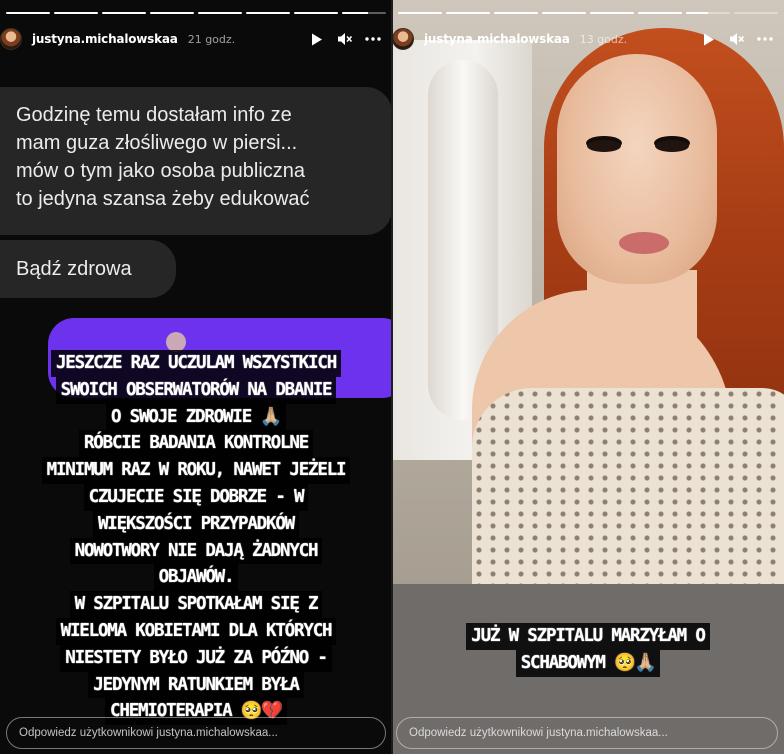 The width and height of the screenshot is (784, 754). What do you see at coordinates (74, 269) in the screenshot?
I see `dm-reply-text: Bądź zdrowa` at bounding box center [74, 269].